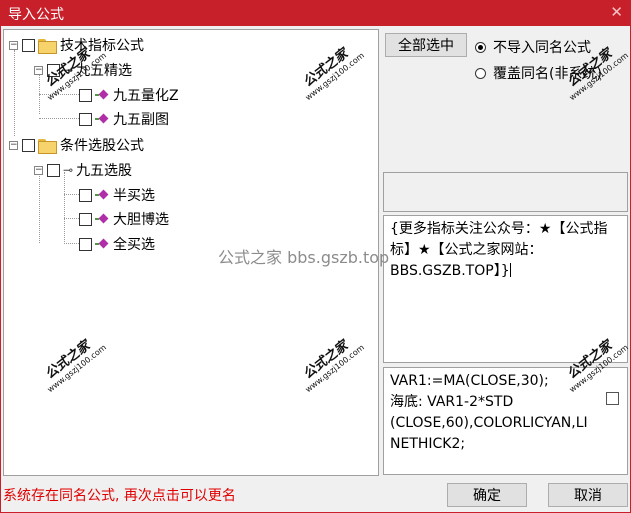  What do you see at coordinates (134, 196) in the screenshot?
I see `tree-node-label: 半买选` at bounding box center [134, 196].